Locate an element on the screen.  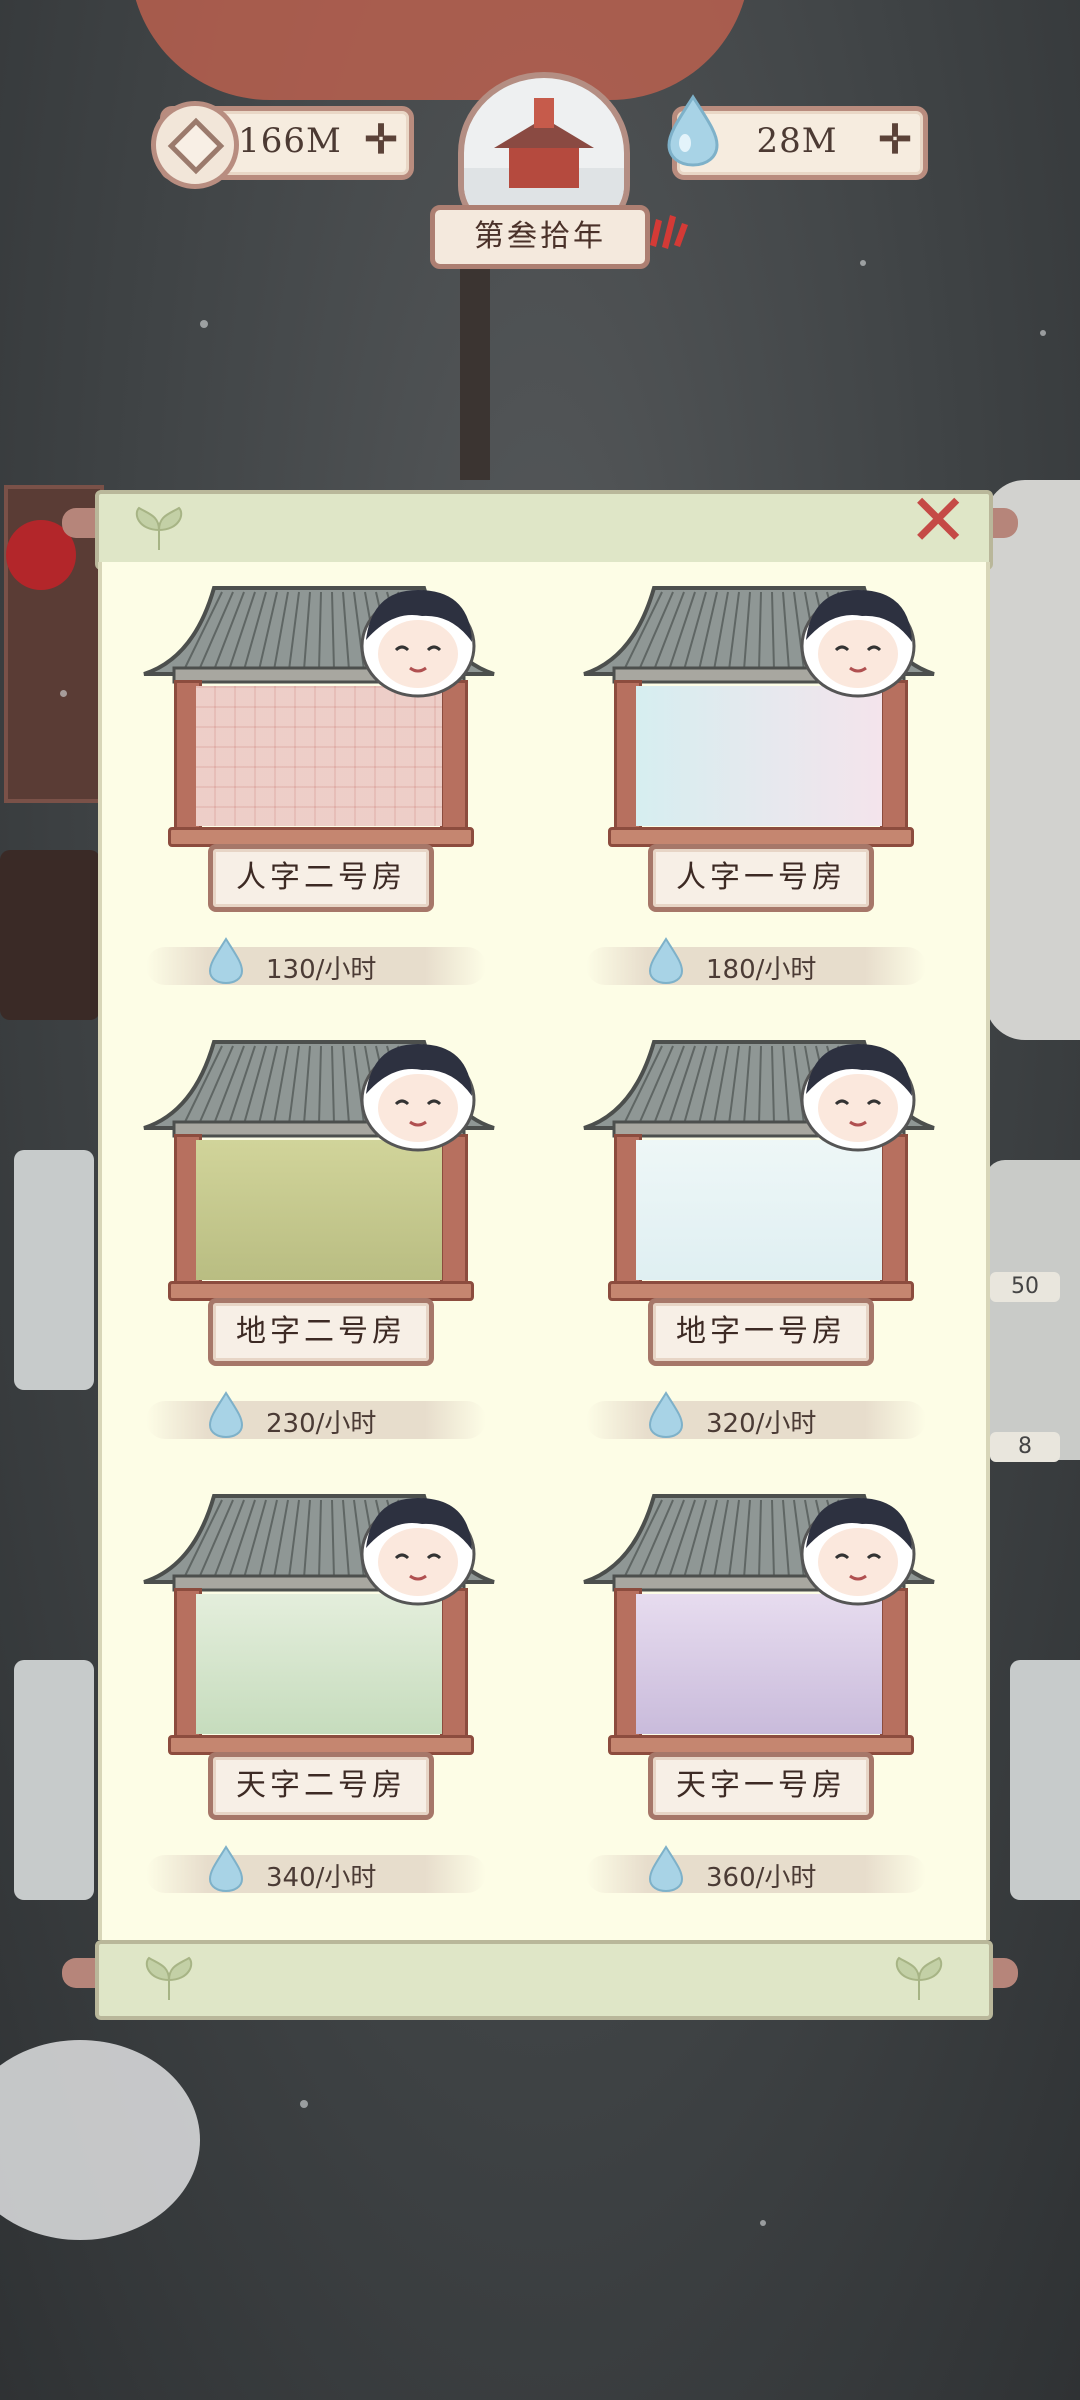
room-name: 天字二号房 is located at coordinates (321, 1786).